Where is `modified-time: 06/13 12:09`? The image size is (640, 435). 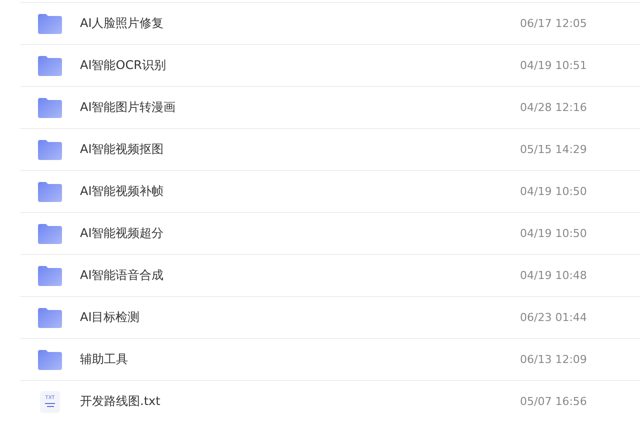
modified-time: 06/13 12:09 is located at coordinates (553, 359).